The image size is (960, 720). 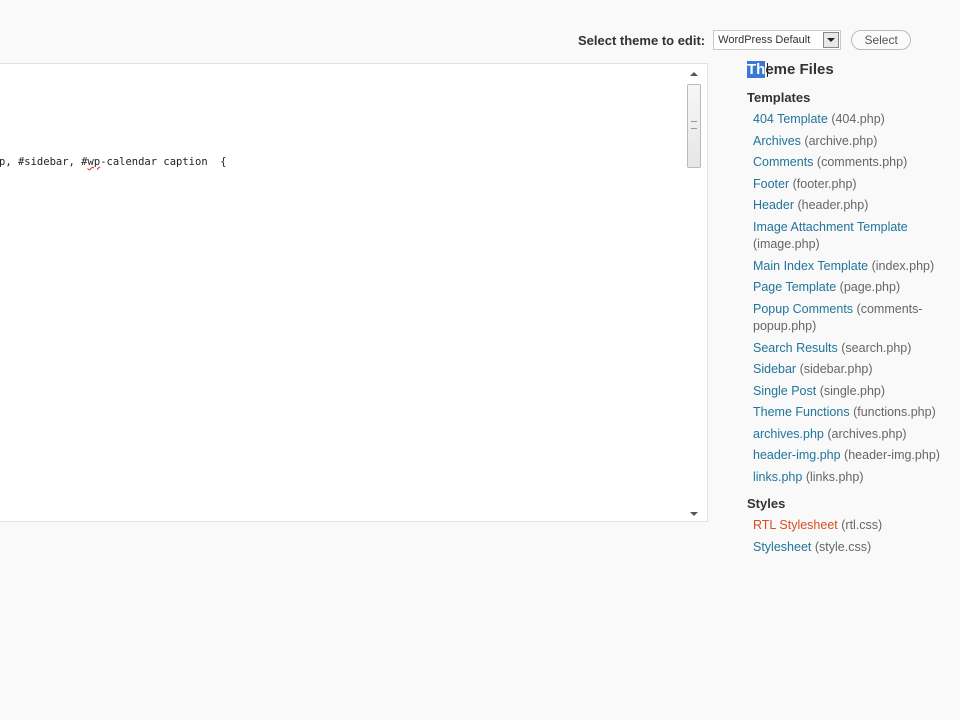 I want to click on file-name: (image.php), so click(x=786, y=244).